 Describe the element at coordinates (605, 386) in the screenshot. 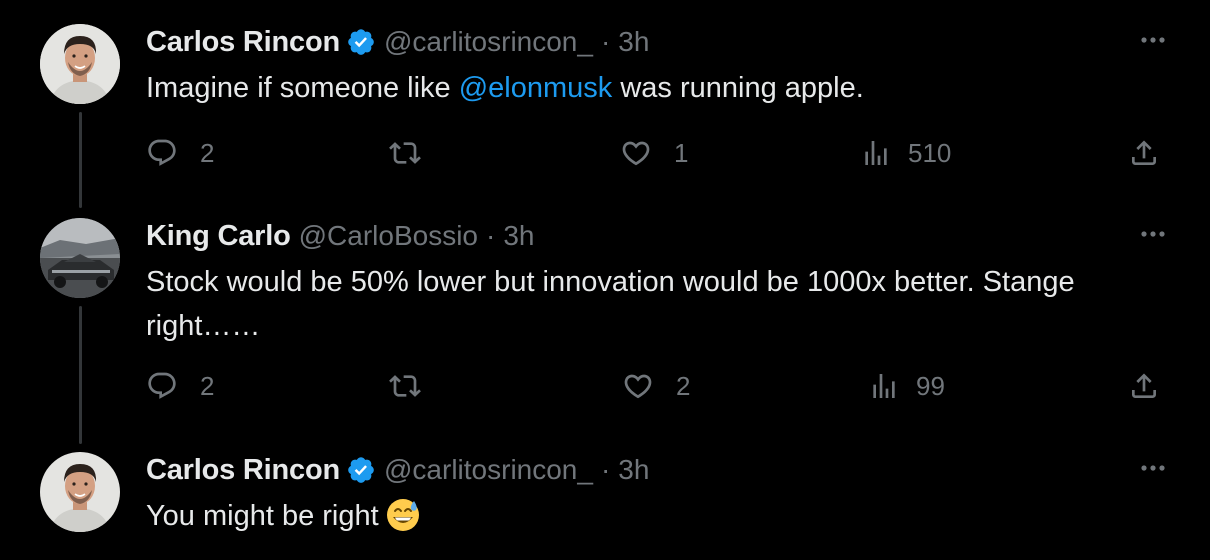

I see `tweet-actions: 2 2 99` at that location.